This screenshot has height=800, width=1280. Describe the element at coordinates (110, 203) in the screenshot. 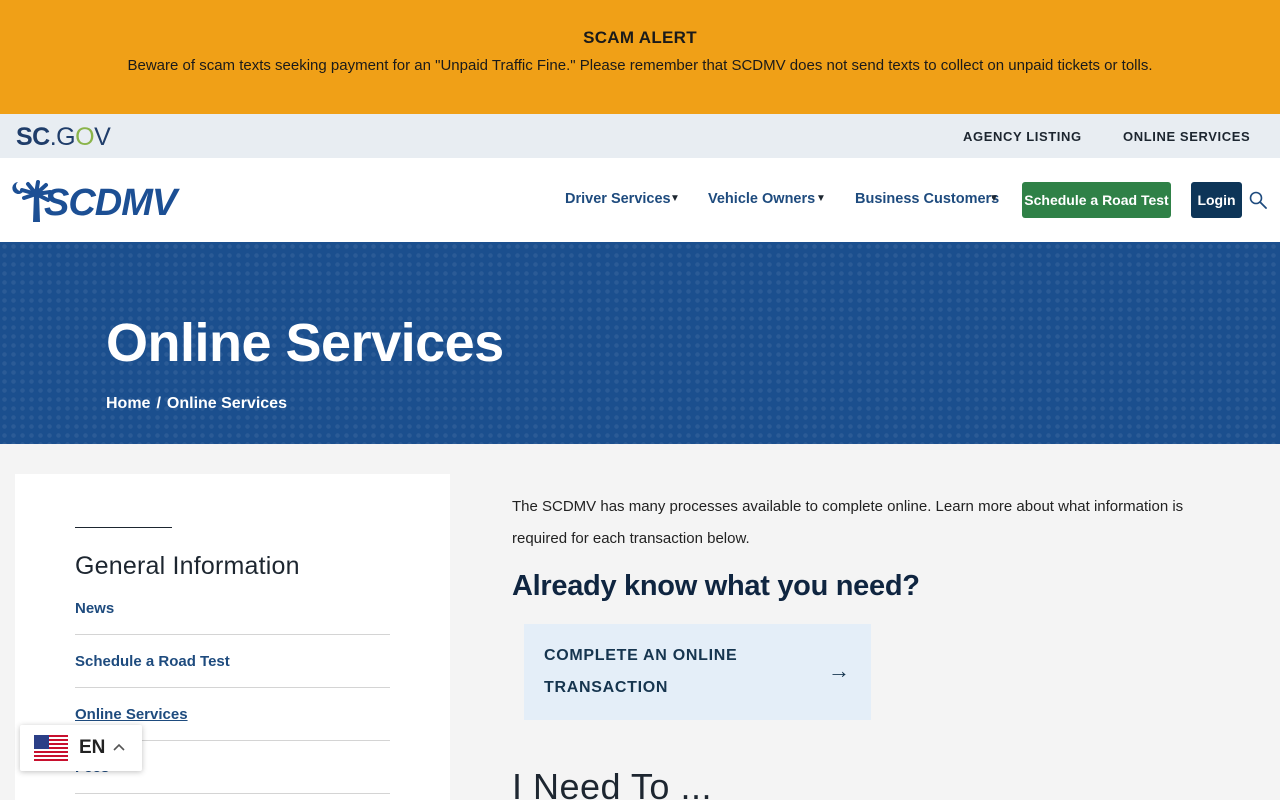

I see `scdmv-logo-text: SCDMV` at that location.